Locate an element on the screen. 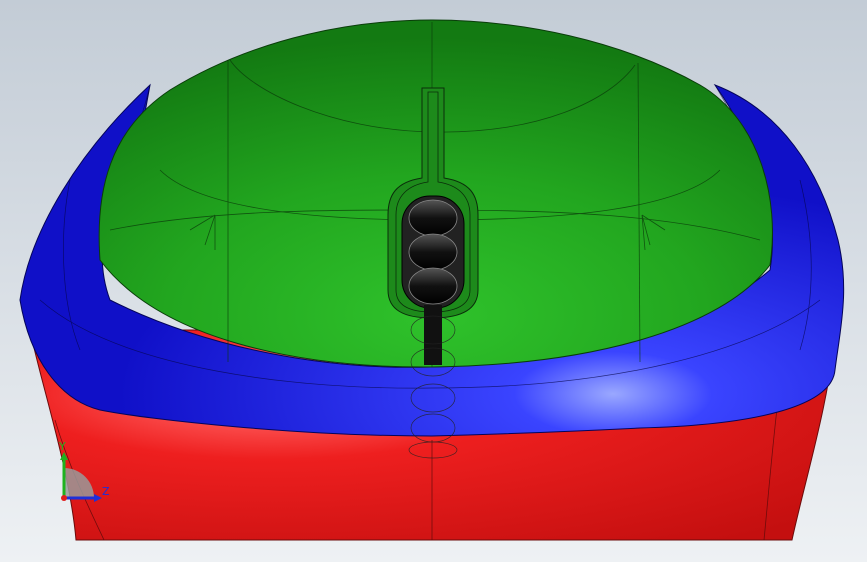 This screenshot has height=562, width=867. x-axis-point is located at coordinates (64, 498).